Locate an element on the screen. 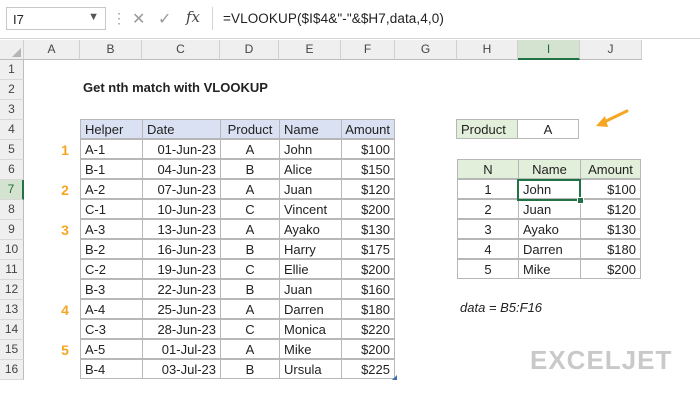  data-cell: 07-Jun-23 is located at coordinates (181, 189).